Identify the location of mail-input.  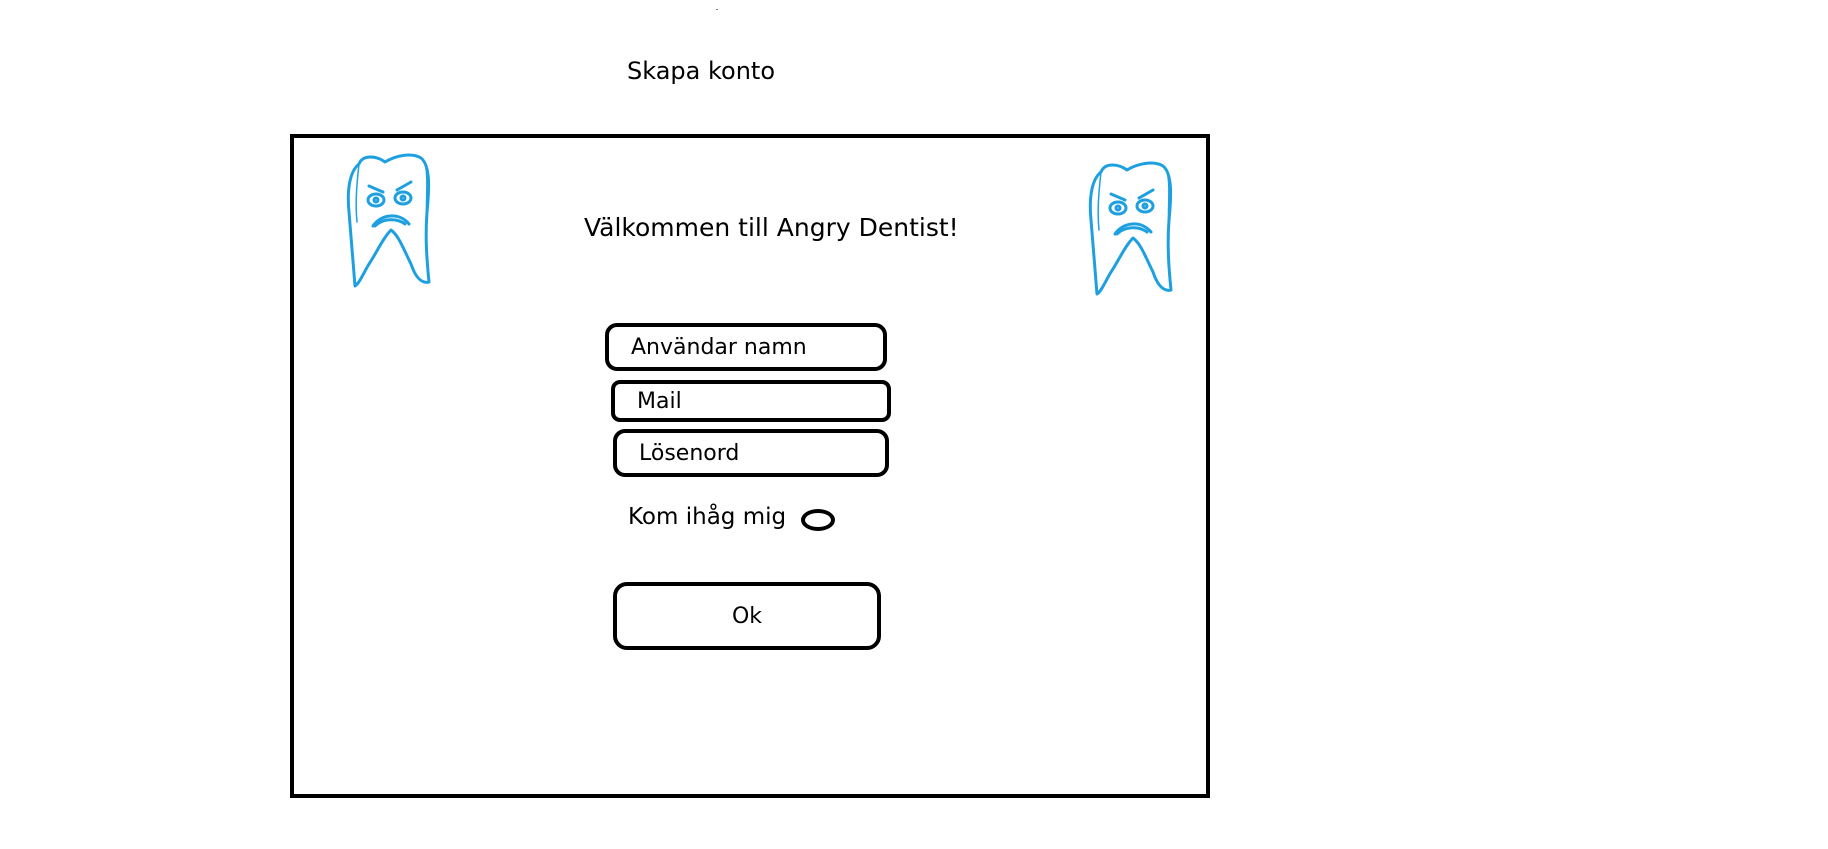
(751, 401).